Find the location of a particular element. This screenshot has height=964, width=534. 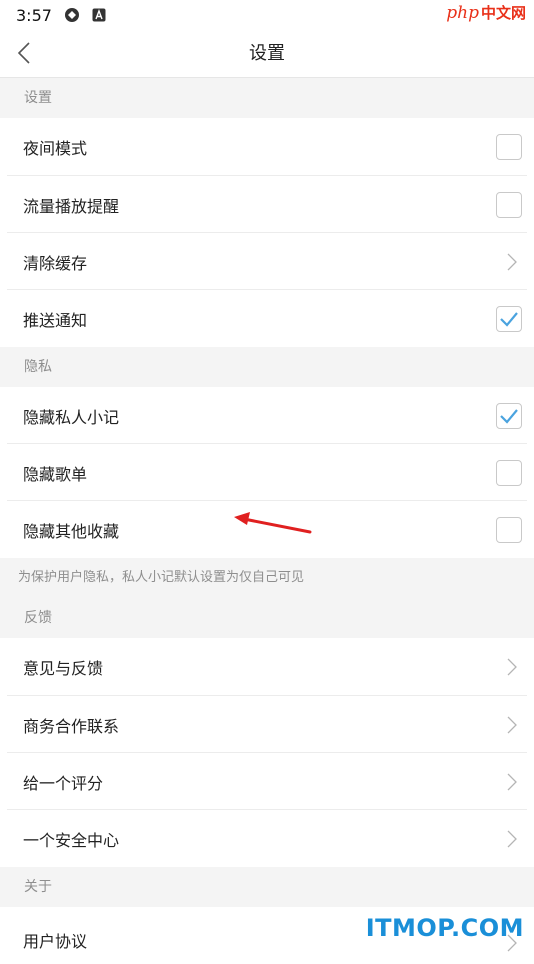

feedback-row-rate: 给一个评分 is located at coordinates (267, 781).